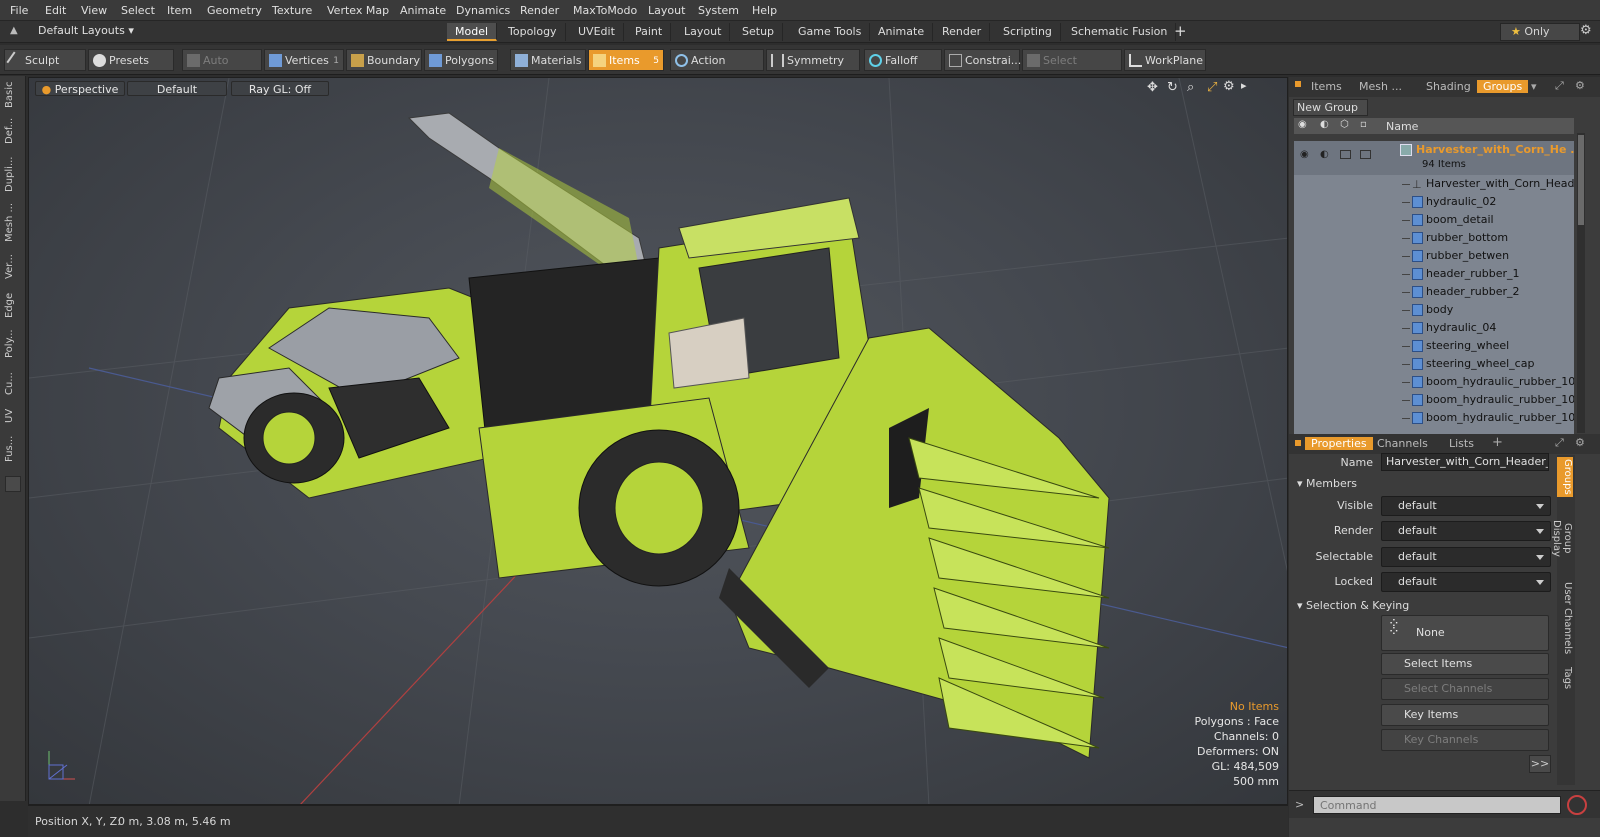  I want to click on group-lock-icon, so click(1345, 154).